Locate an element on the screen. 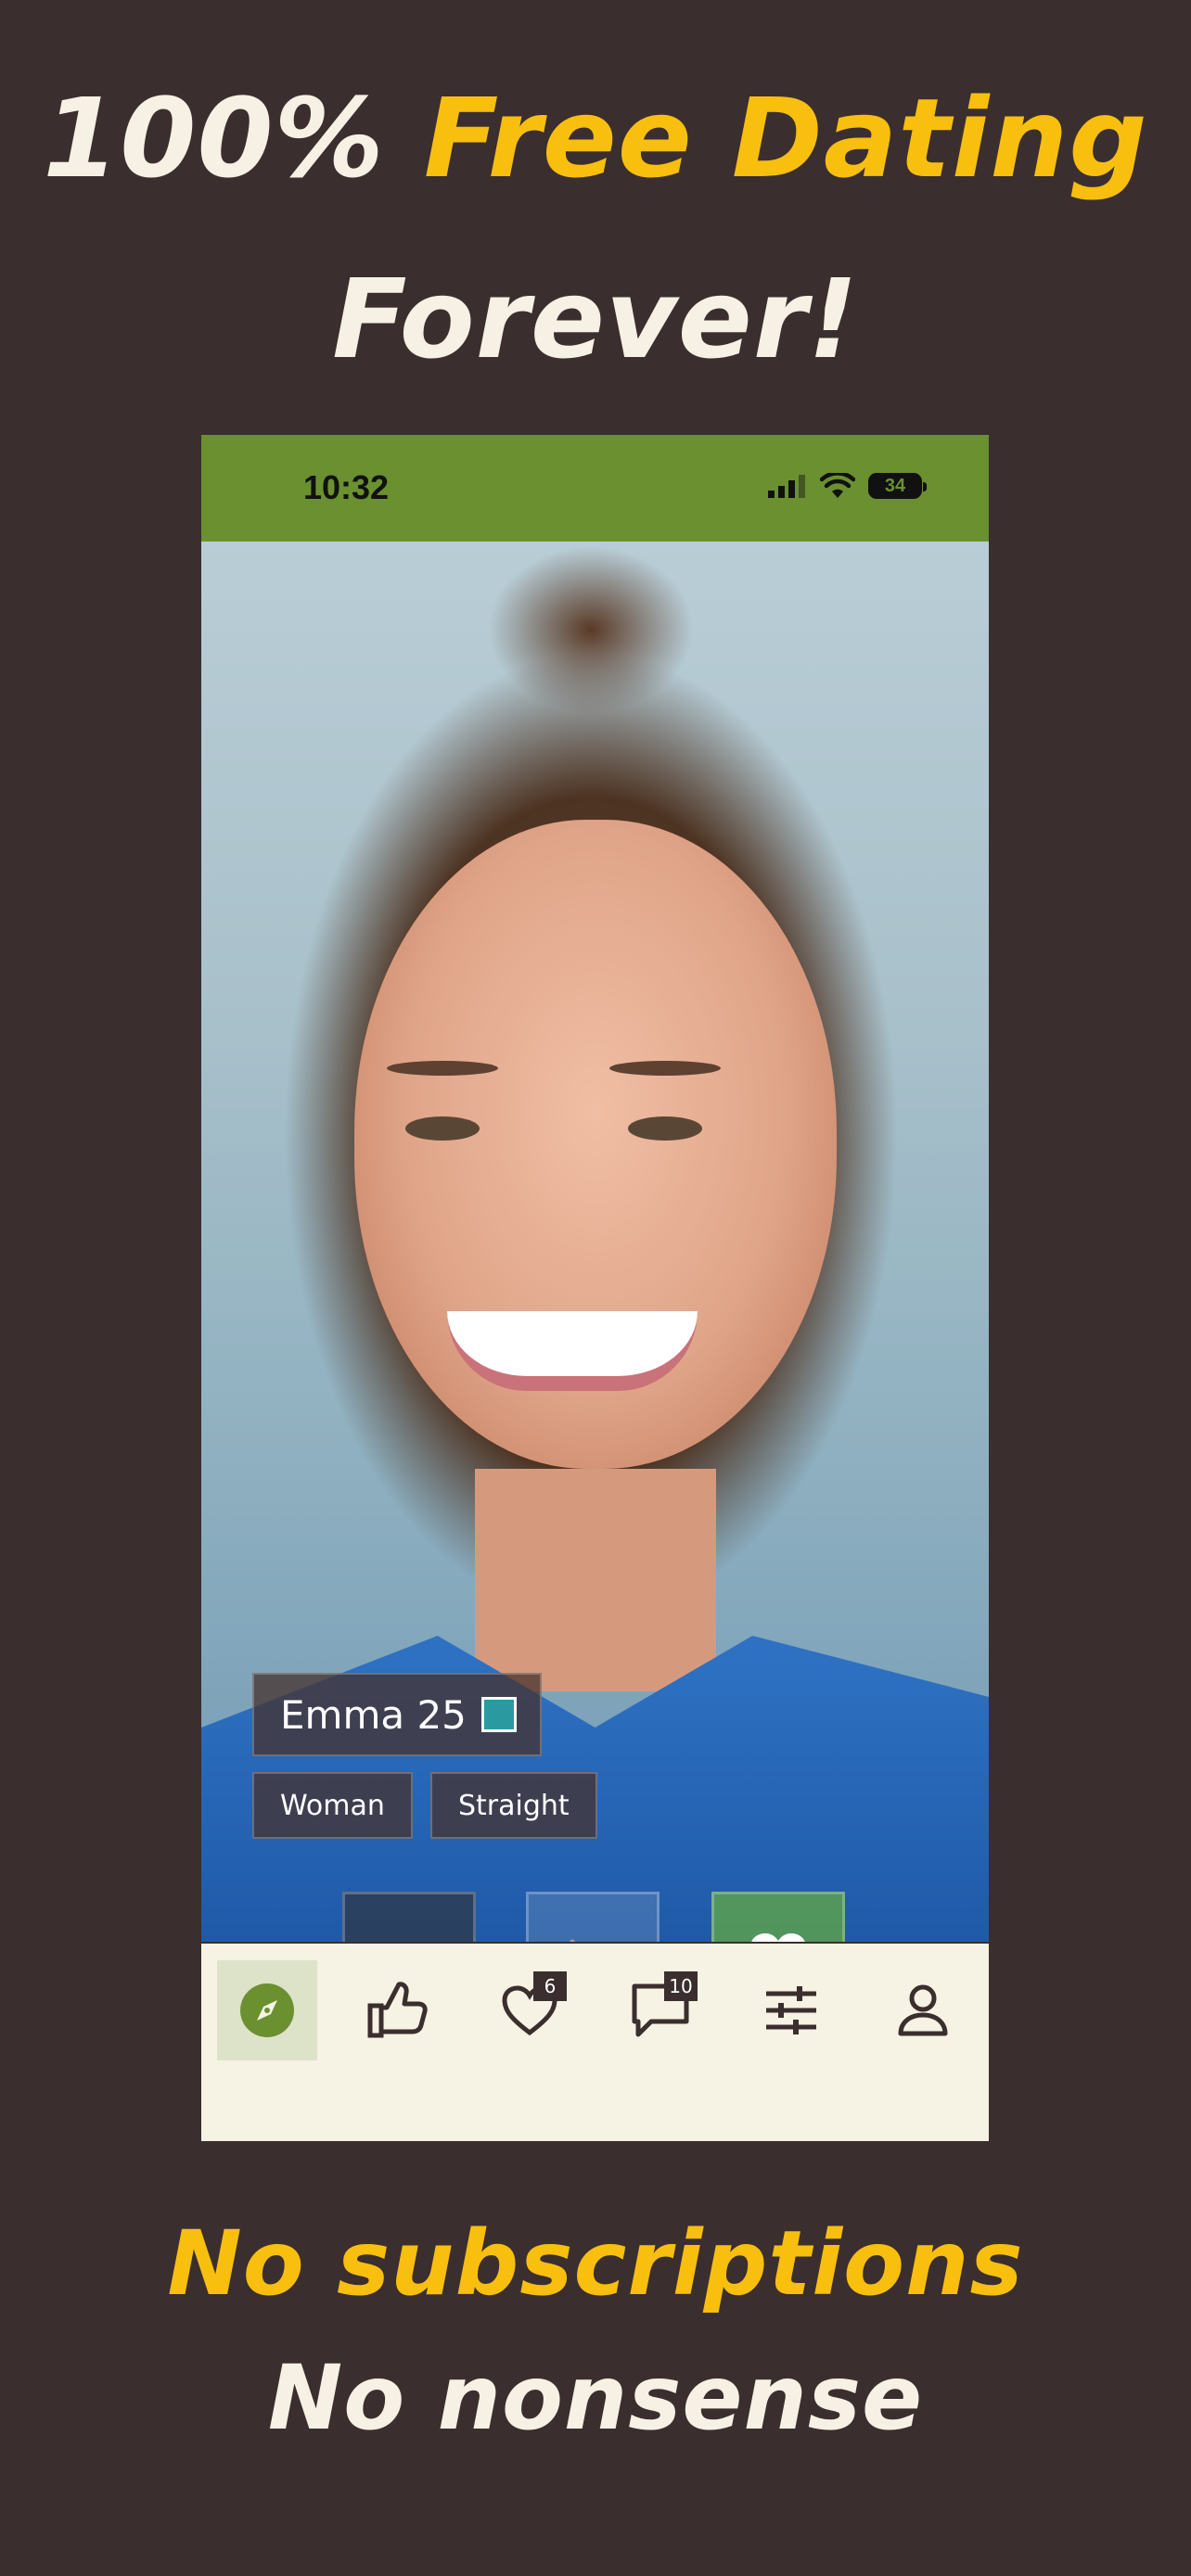 The height and width of the screenshot is (2576, 1191). nav-messages: 10 is located at coordinates (660, 2010).